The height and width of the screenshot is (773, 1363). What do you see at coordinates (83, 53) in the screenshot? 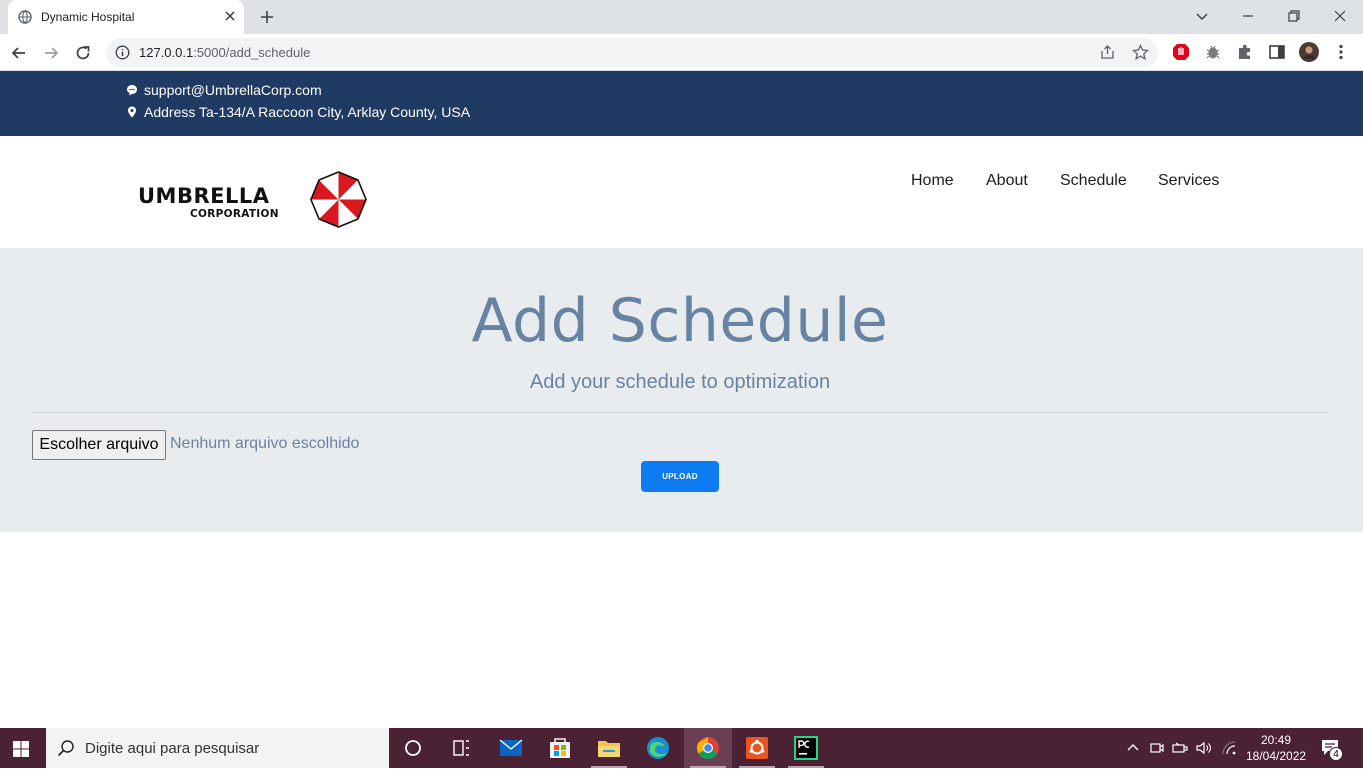
I see `reload-icon` at bounding box center [83, 53].